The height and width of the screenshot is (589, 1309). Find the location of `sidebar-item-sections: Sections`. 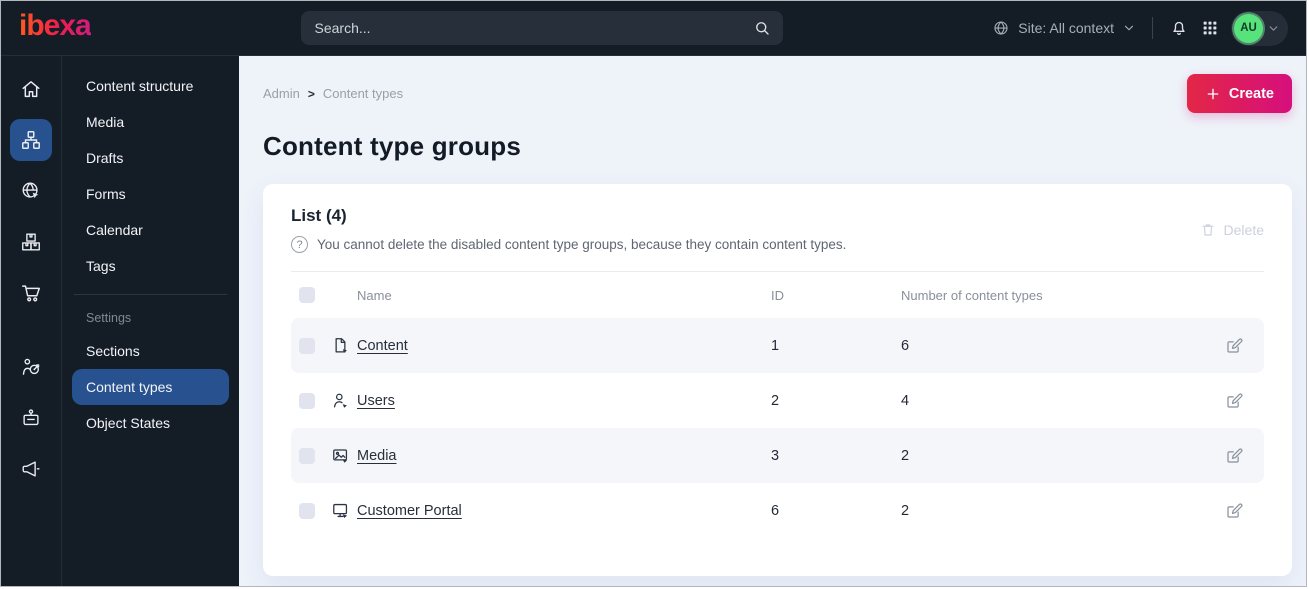

sidebar-item-sections: Sections is located at coordinates (150, 351).